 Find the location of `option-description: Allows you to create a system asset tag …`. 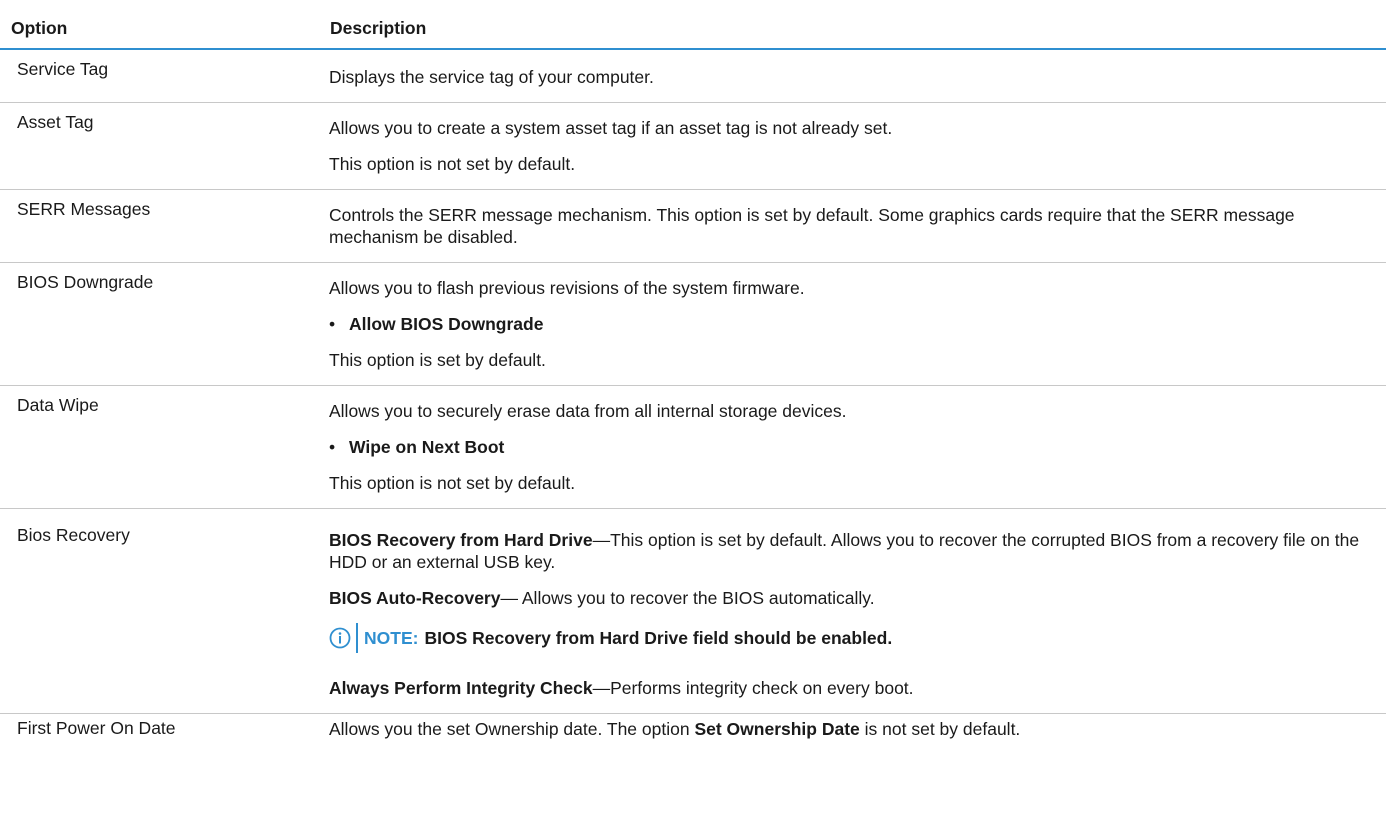

option-description: Allows you to create a system asset tag … is located at coordinates (854, 146).